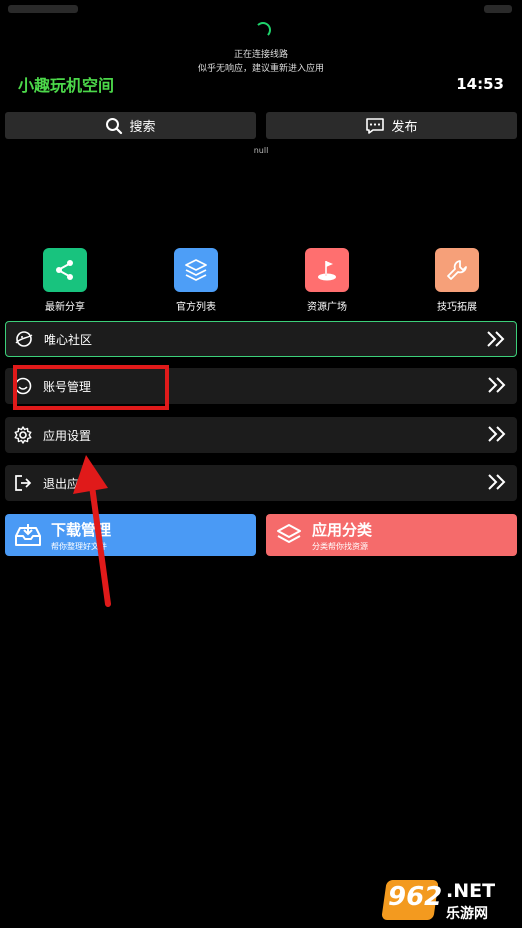  I want to click on annotation-arrow-icon, so click(92, 531).